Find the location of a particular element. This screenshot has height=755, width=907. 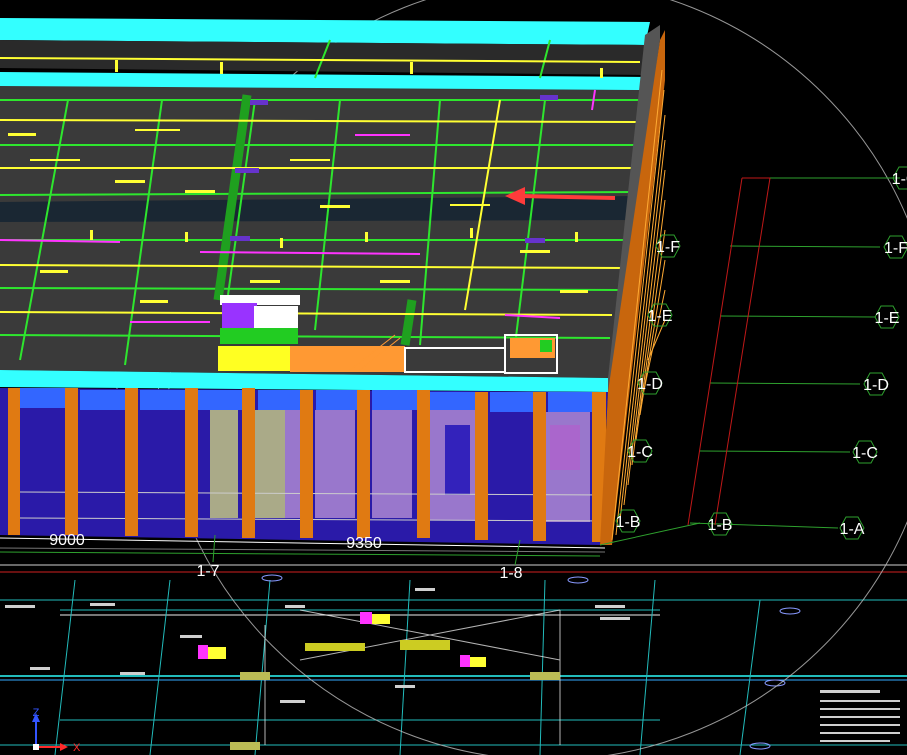

axis-x-label: X is located at coordinates (77, 748).